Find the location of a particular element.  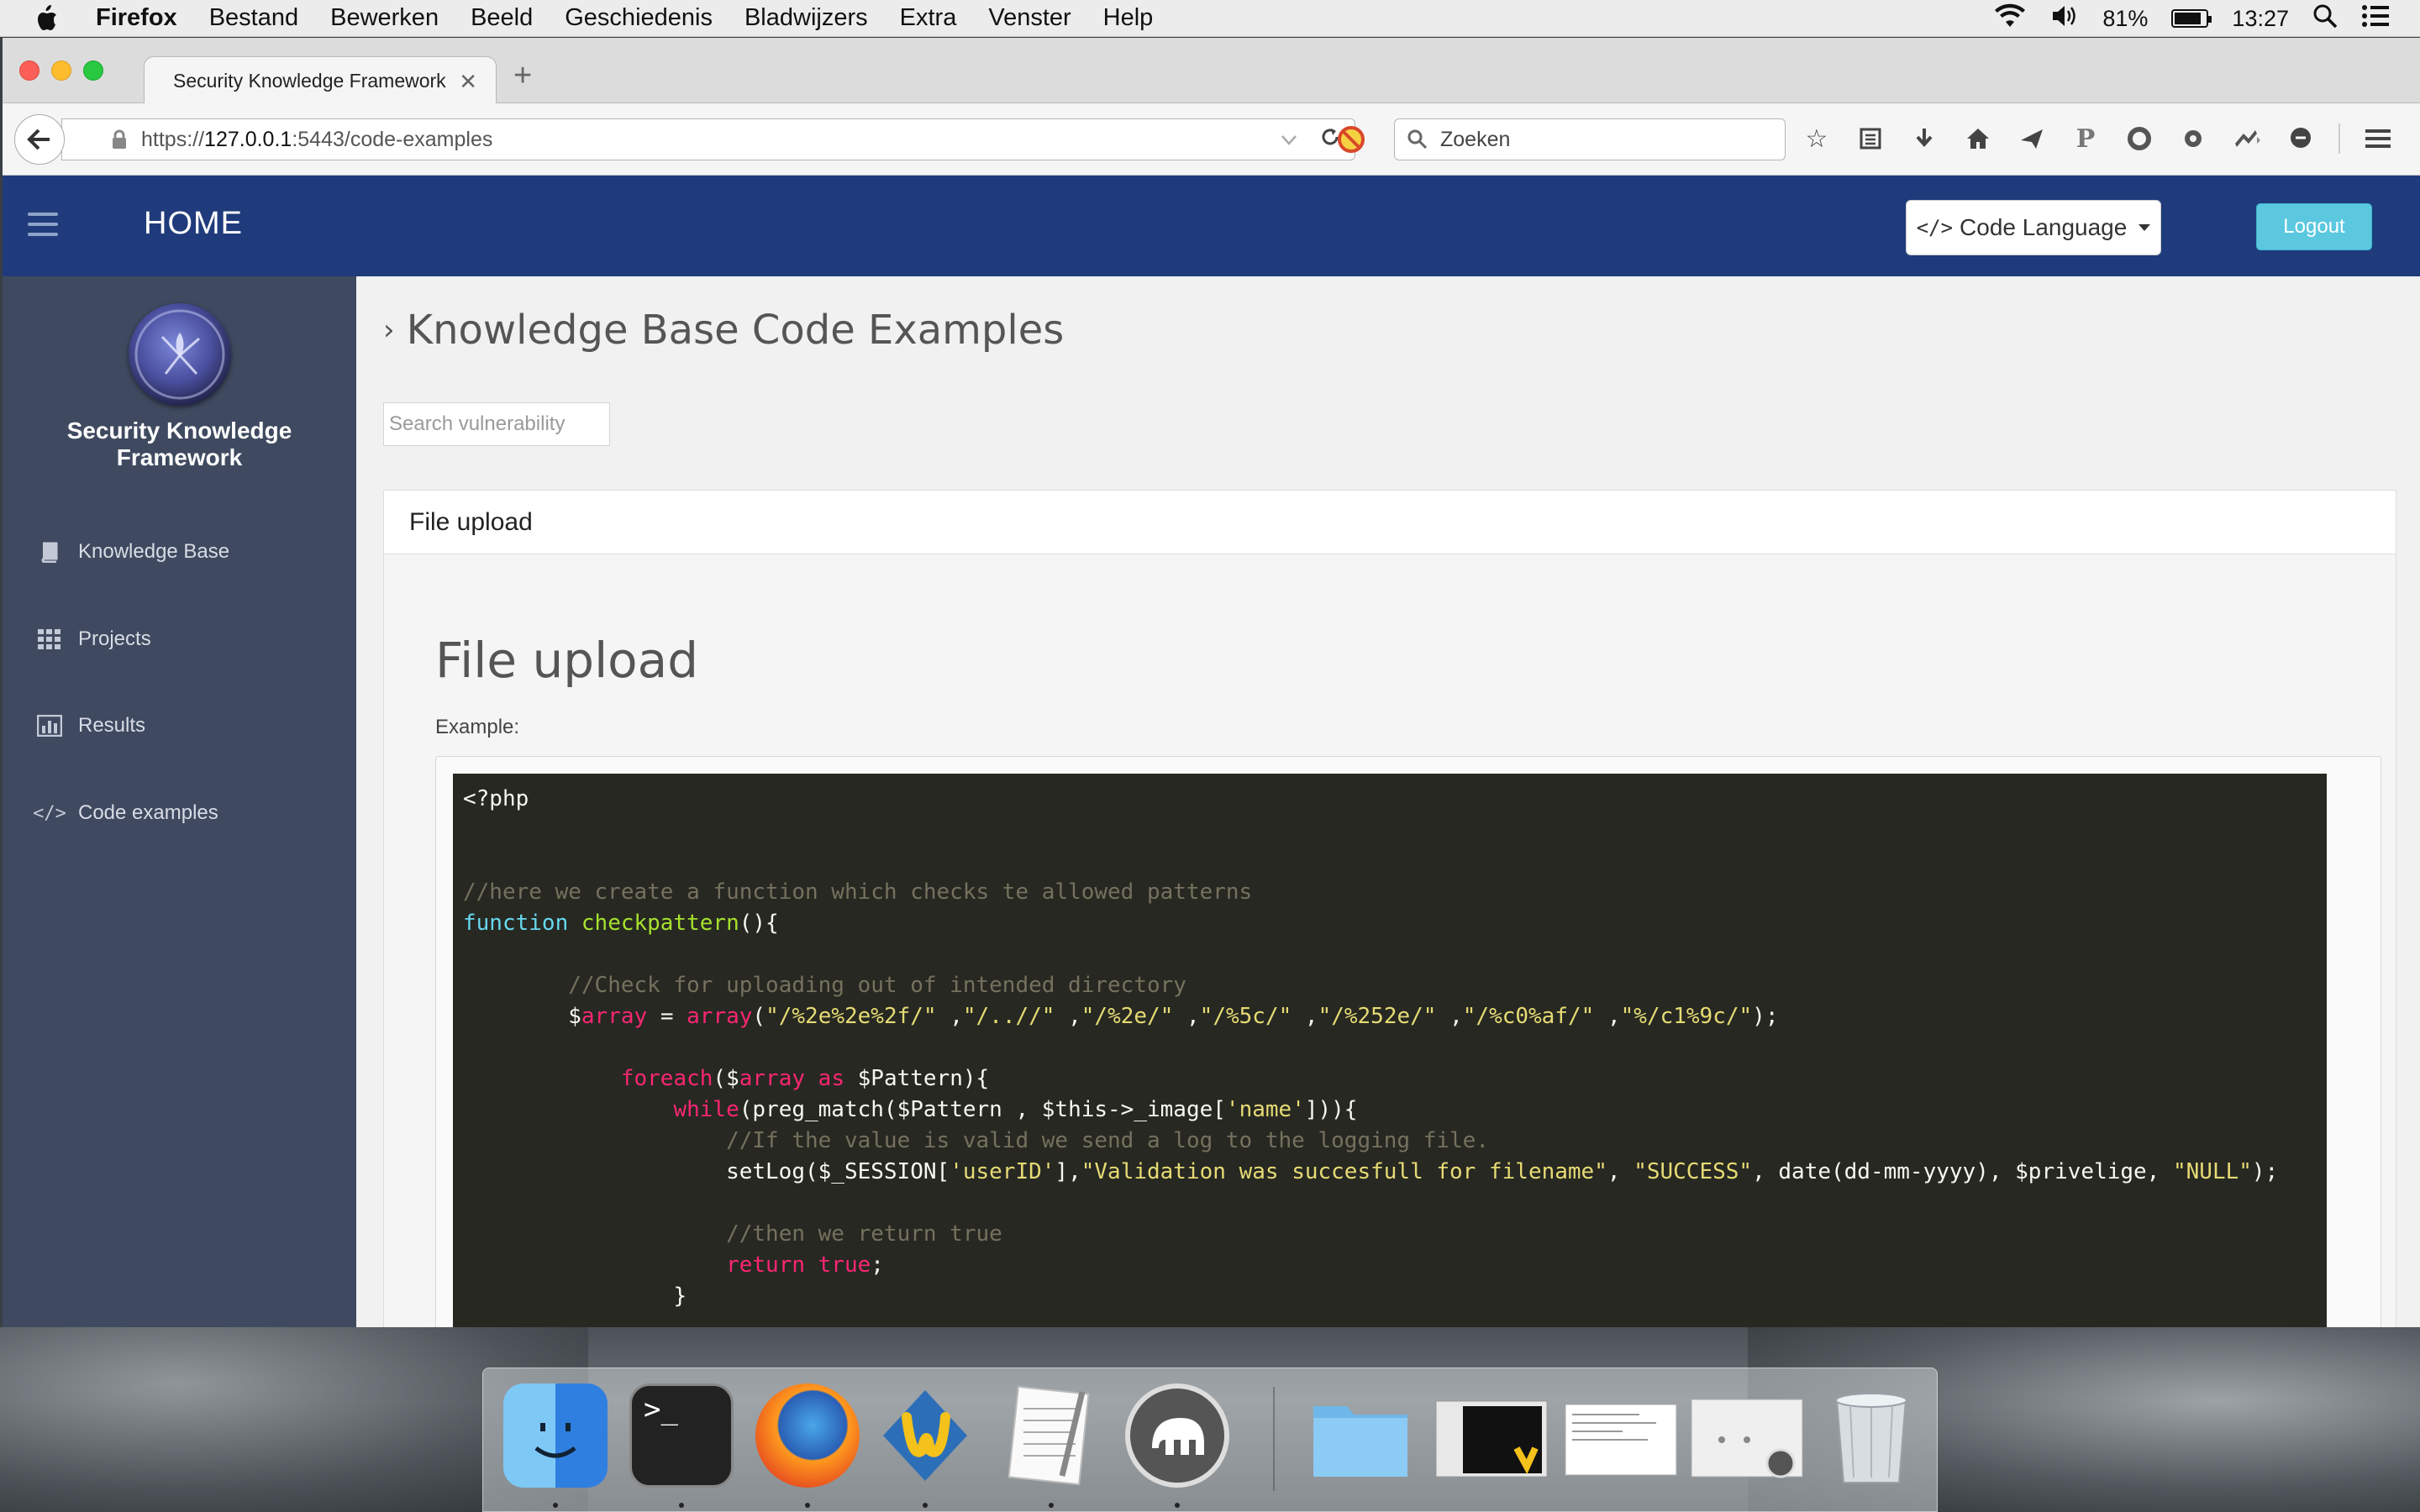

wing-ide-icon is located at coordinates (925, 1435).